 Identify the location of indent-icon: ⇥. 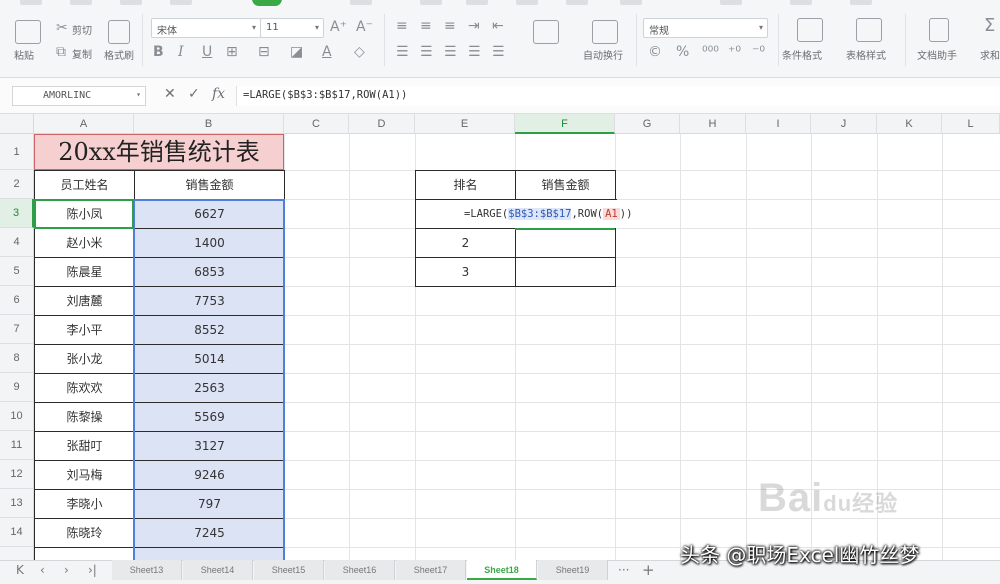
(474, 26).